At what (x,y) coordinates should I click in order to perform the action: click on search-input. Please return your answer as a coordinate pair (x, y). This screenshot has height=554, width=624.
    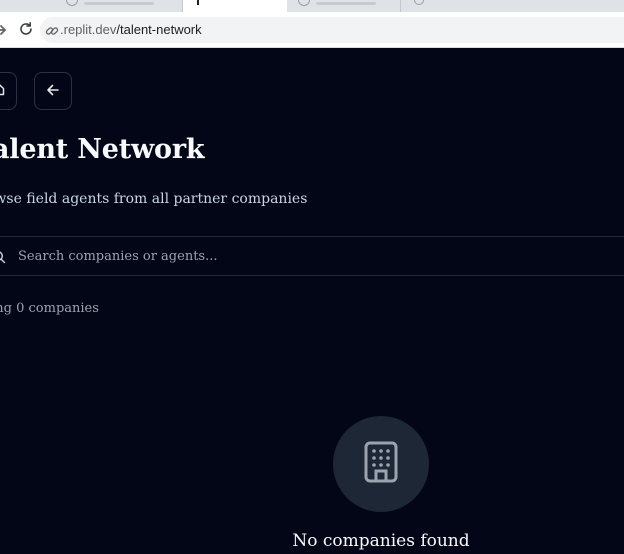
    Looking at the image, I should click on (318, 256).